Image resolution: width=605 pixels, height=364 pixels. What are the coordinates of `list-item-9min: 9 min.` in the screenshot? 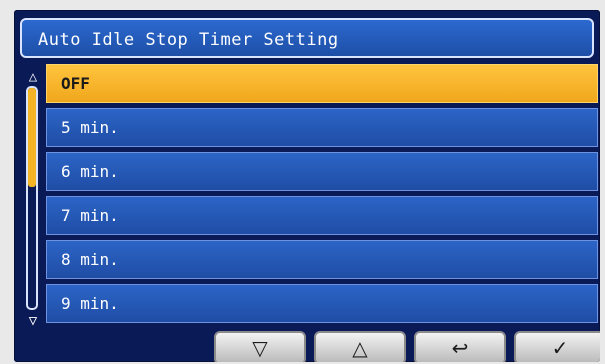 It's located at (322, 303).